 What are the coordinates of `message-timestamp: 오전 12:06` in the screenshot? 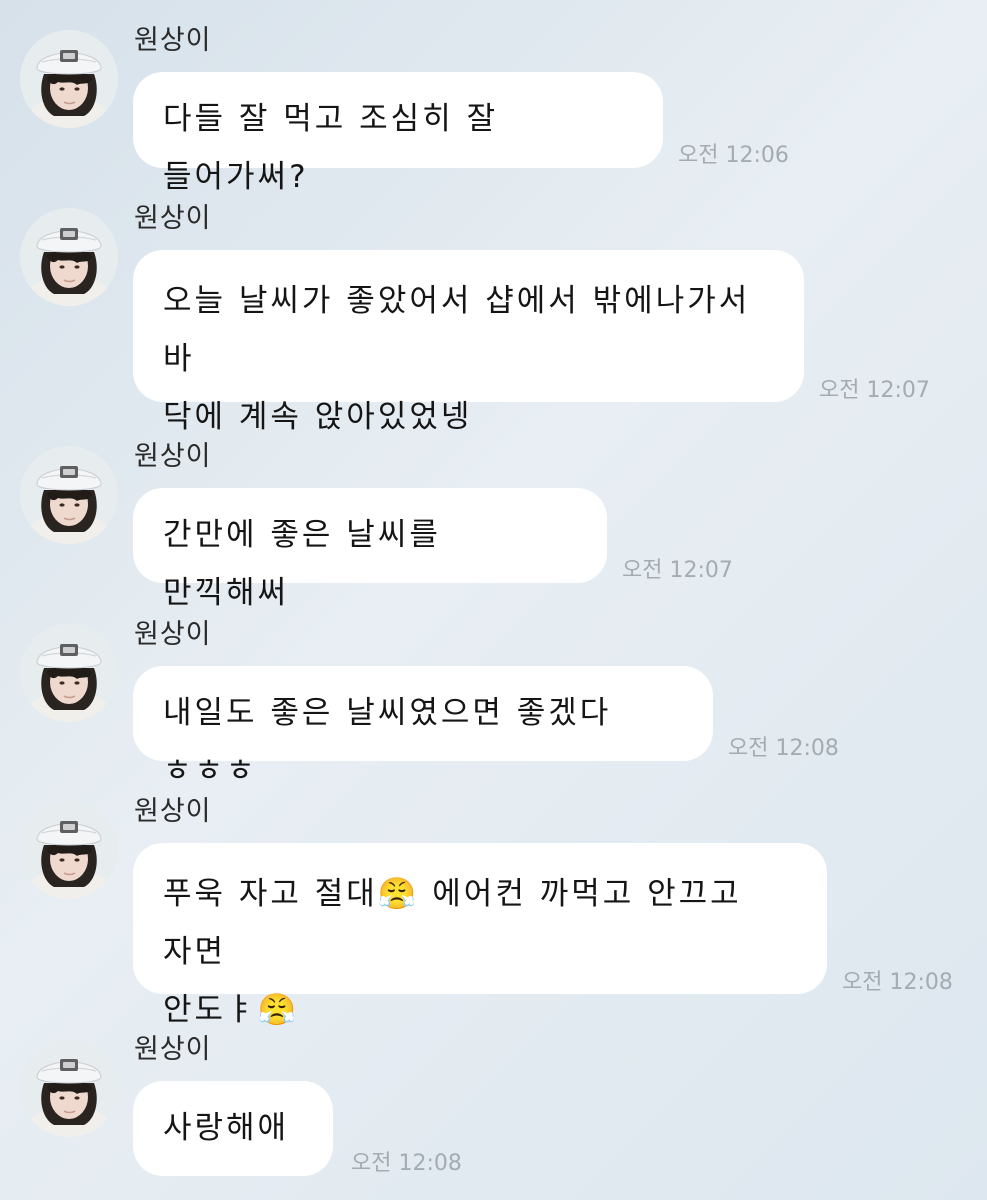 It's located at (733, 155).